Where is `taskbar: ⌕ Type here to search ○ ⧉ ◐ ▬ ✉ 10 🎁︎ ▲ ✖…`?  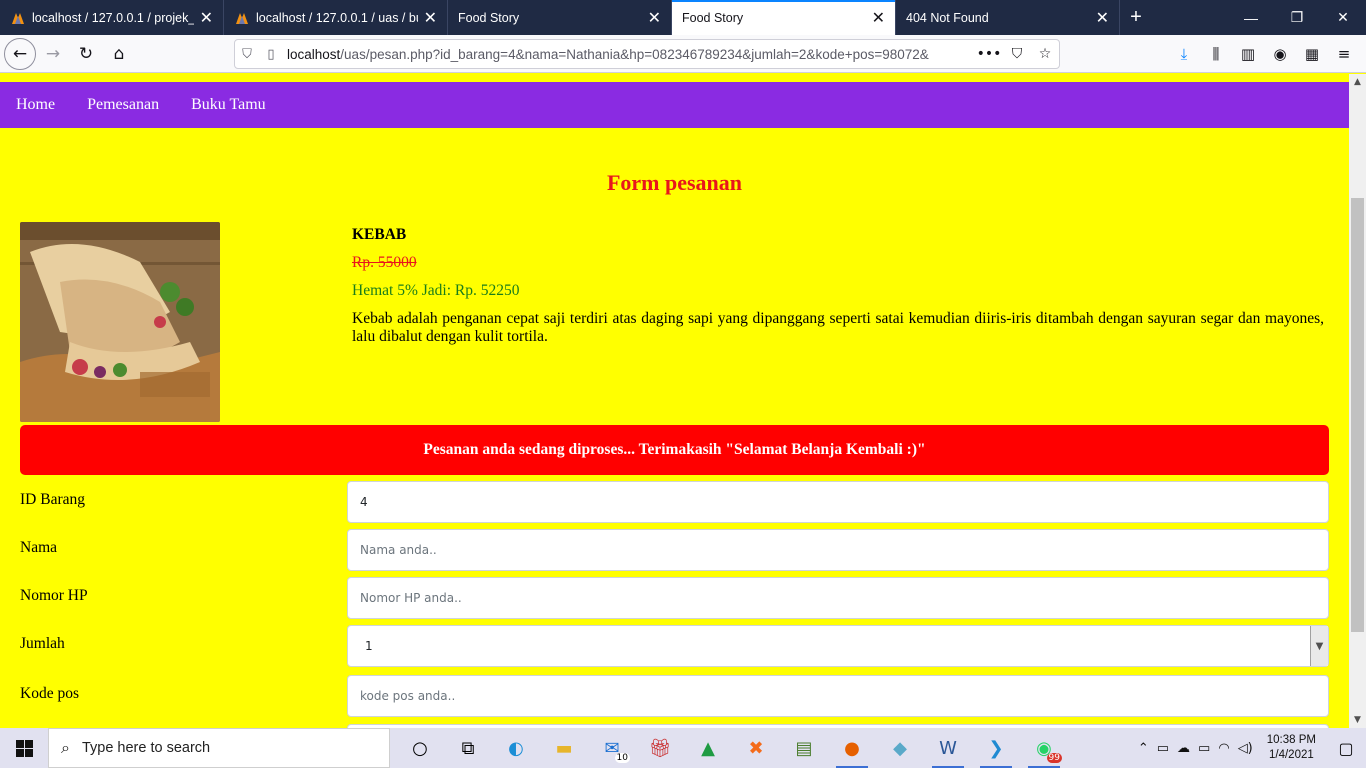 taskbar: ⌕ Type here to search ○ ⧉ ◐ ▬ ✉ 10 🎁︎ ▲ ✖… is located at coordinates (683, 748).